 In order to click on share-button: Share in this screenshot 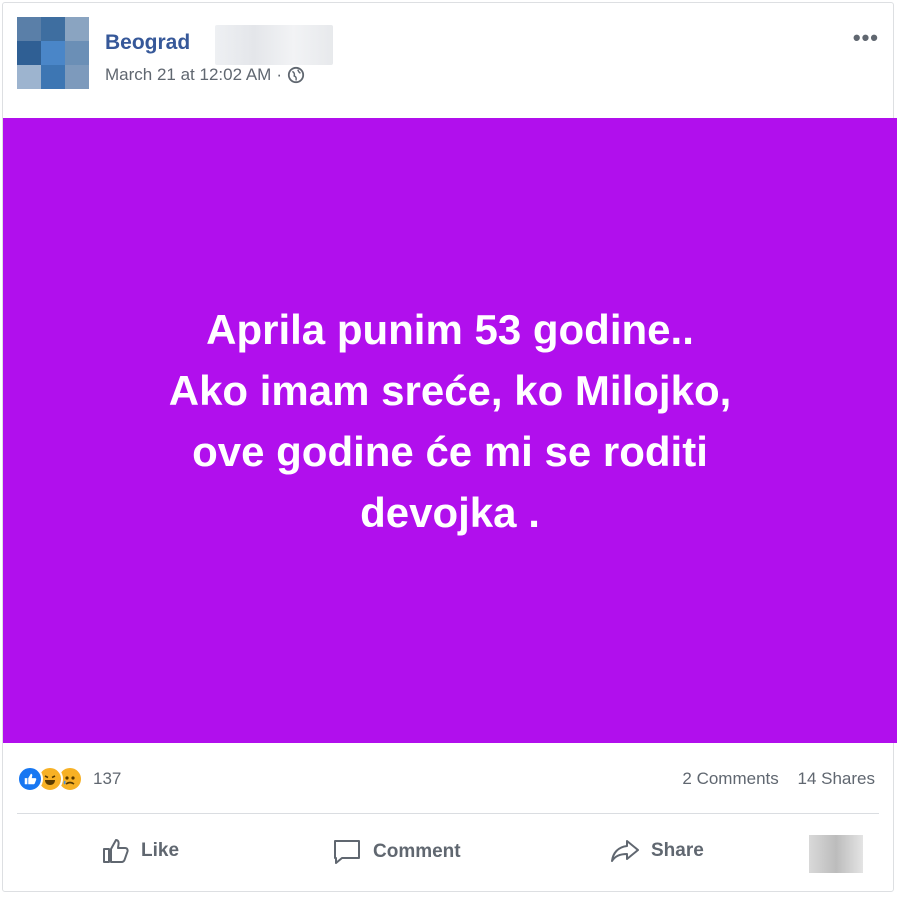, I will do `click(656, 851)`.